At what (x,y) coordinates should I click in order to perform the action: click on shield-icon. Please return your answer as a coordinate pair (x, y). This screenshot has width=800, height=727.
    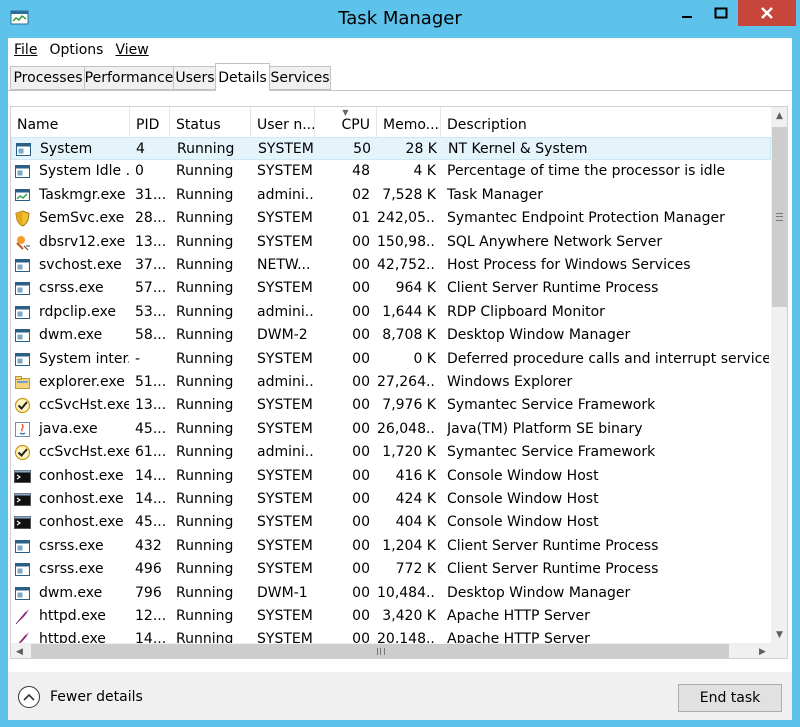
    Looking at the image, I should click on (22, 218).